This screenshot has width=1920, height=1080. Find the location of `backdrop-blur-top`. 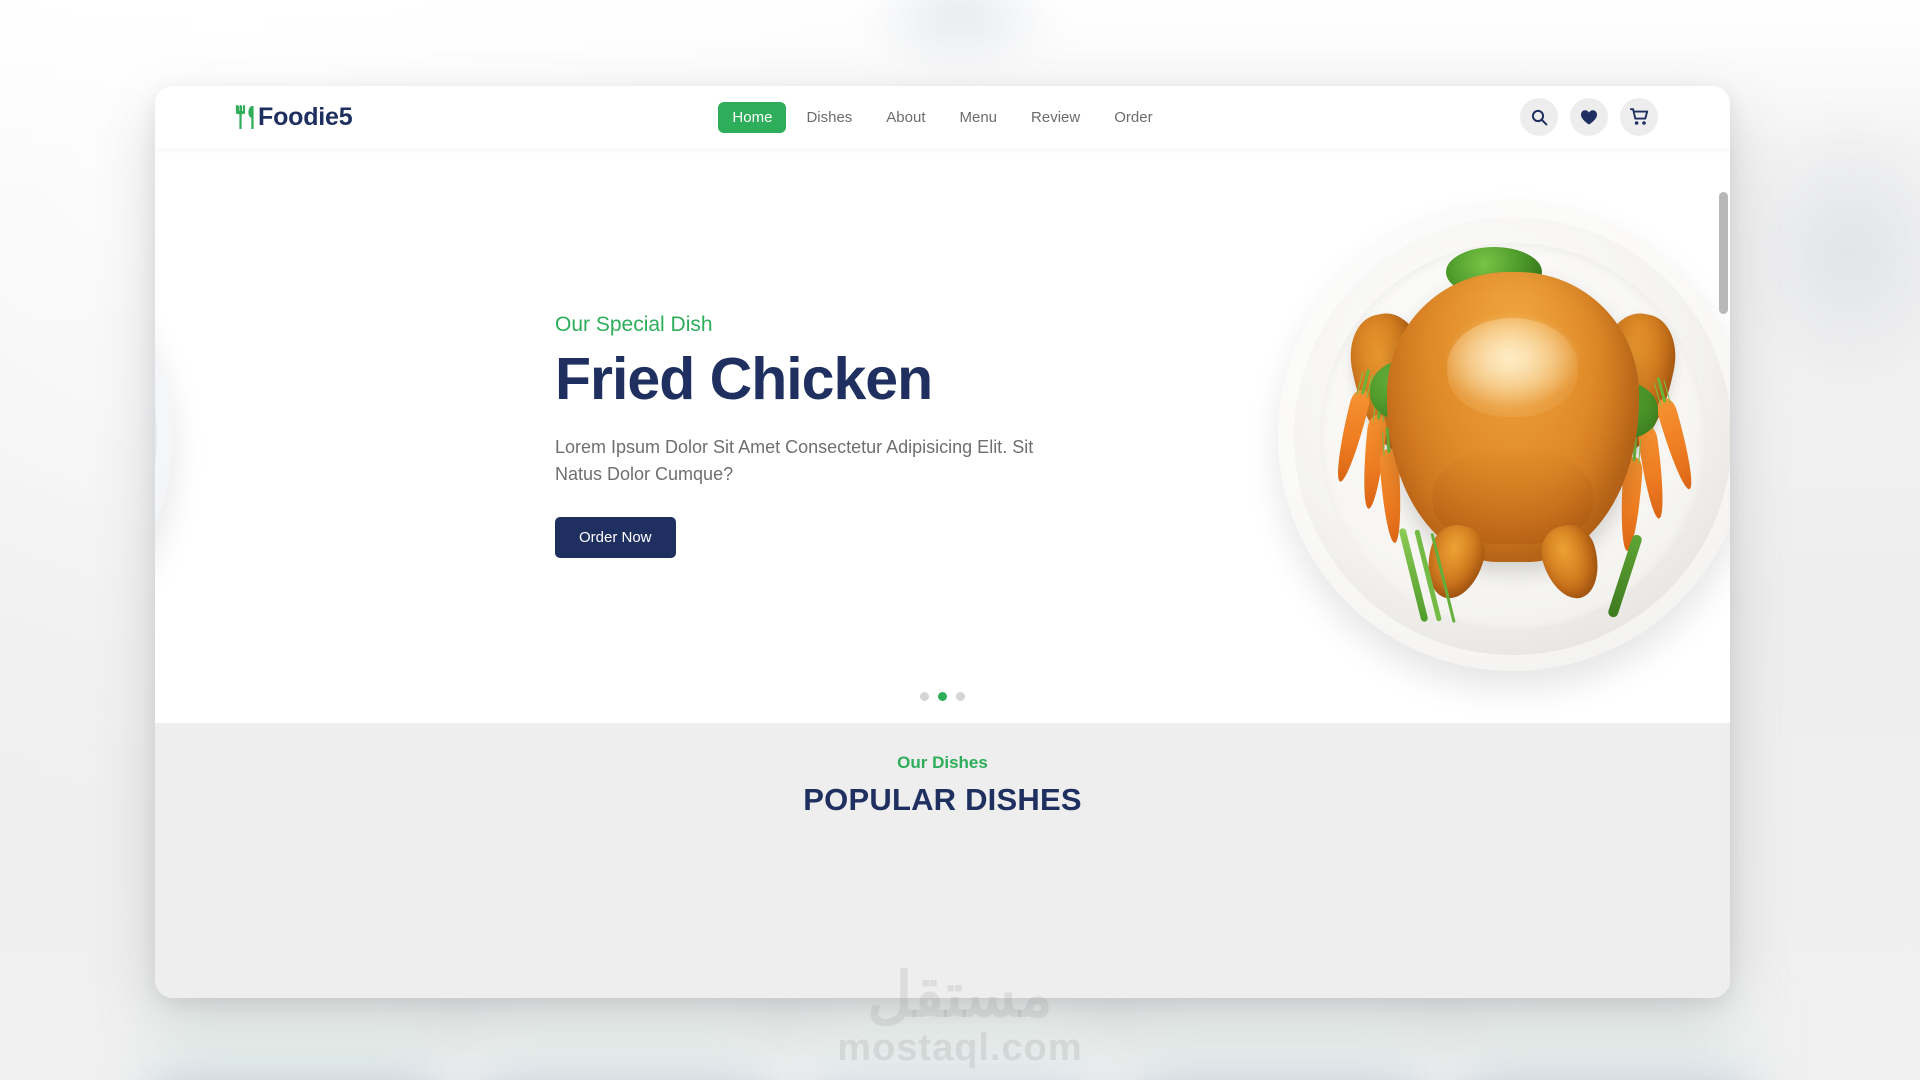

backdrop-blur-top is located at coordinates (960, 35).